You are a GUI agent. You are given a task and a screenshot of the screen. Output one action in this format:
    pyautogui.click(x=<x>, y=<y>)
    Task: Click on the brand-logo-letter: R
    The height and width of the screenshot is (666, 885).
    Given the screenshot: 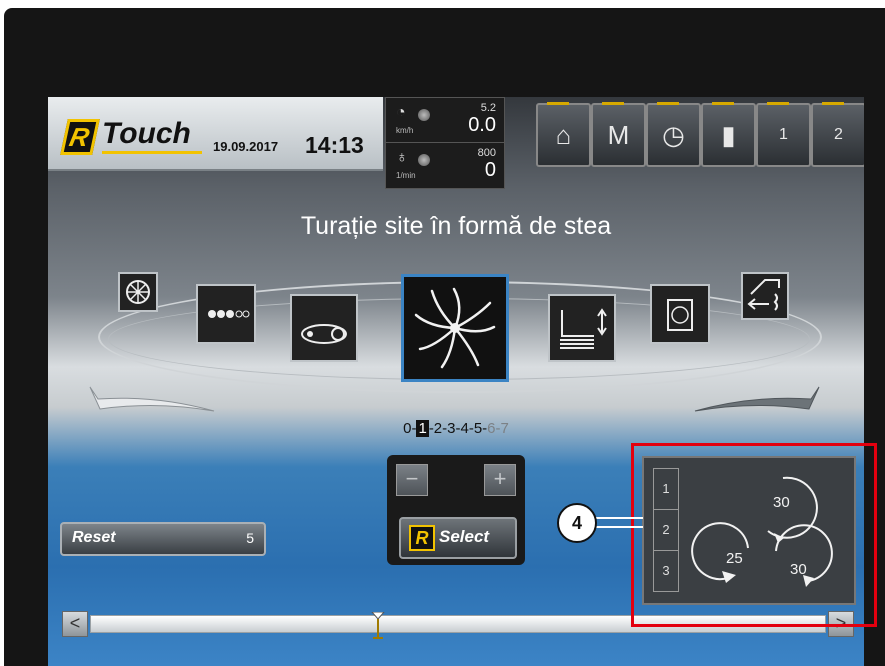 What is the action you would take?
    pyautogui.click(x=79, y=137)
    